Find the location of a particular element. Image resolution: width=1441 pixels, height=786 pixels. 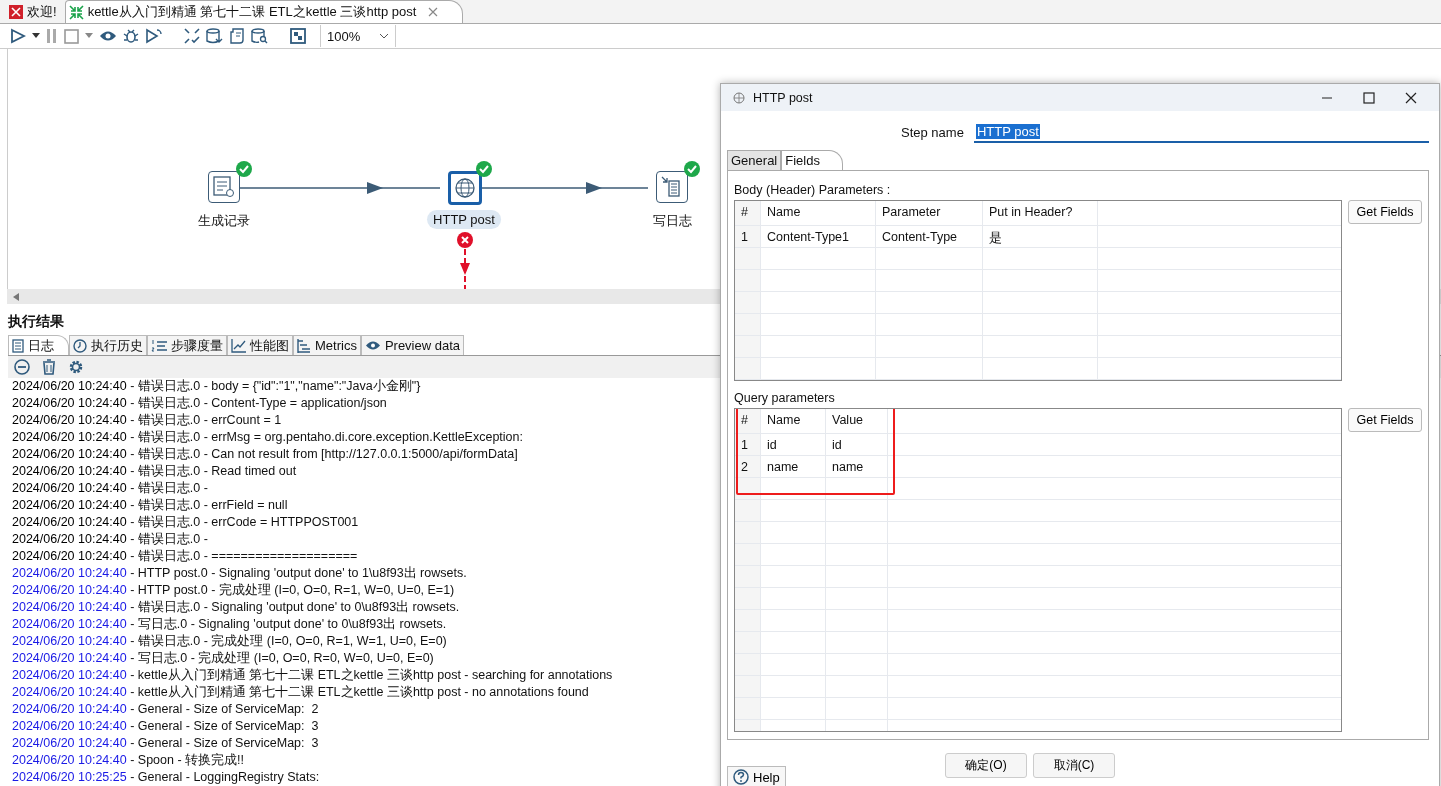

cancel-button: 取消(C) is located at coordinates (1074, 765).